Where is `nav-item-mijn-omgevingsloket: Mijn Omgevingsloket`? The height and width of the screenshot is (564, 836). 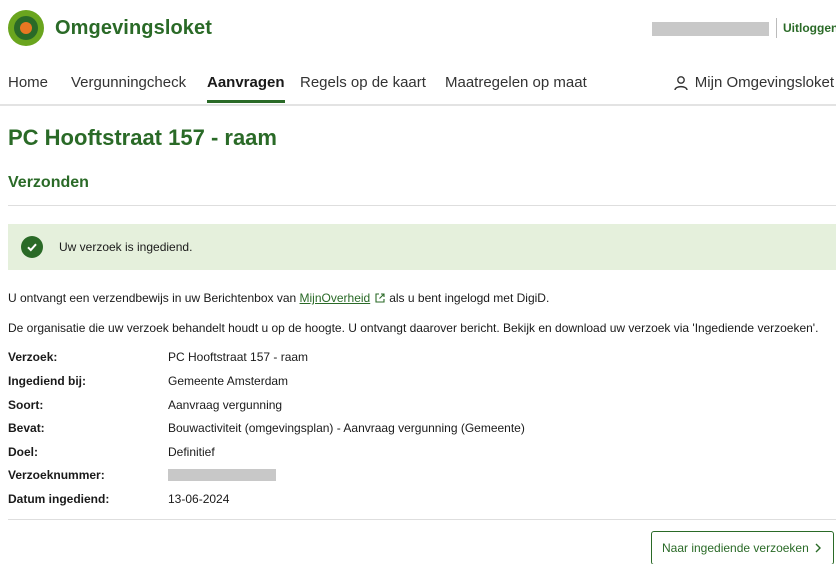 nav-item-mijn-omgevingsloket: Mijn Omgevingsloket is located at coordinates (753, 82).